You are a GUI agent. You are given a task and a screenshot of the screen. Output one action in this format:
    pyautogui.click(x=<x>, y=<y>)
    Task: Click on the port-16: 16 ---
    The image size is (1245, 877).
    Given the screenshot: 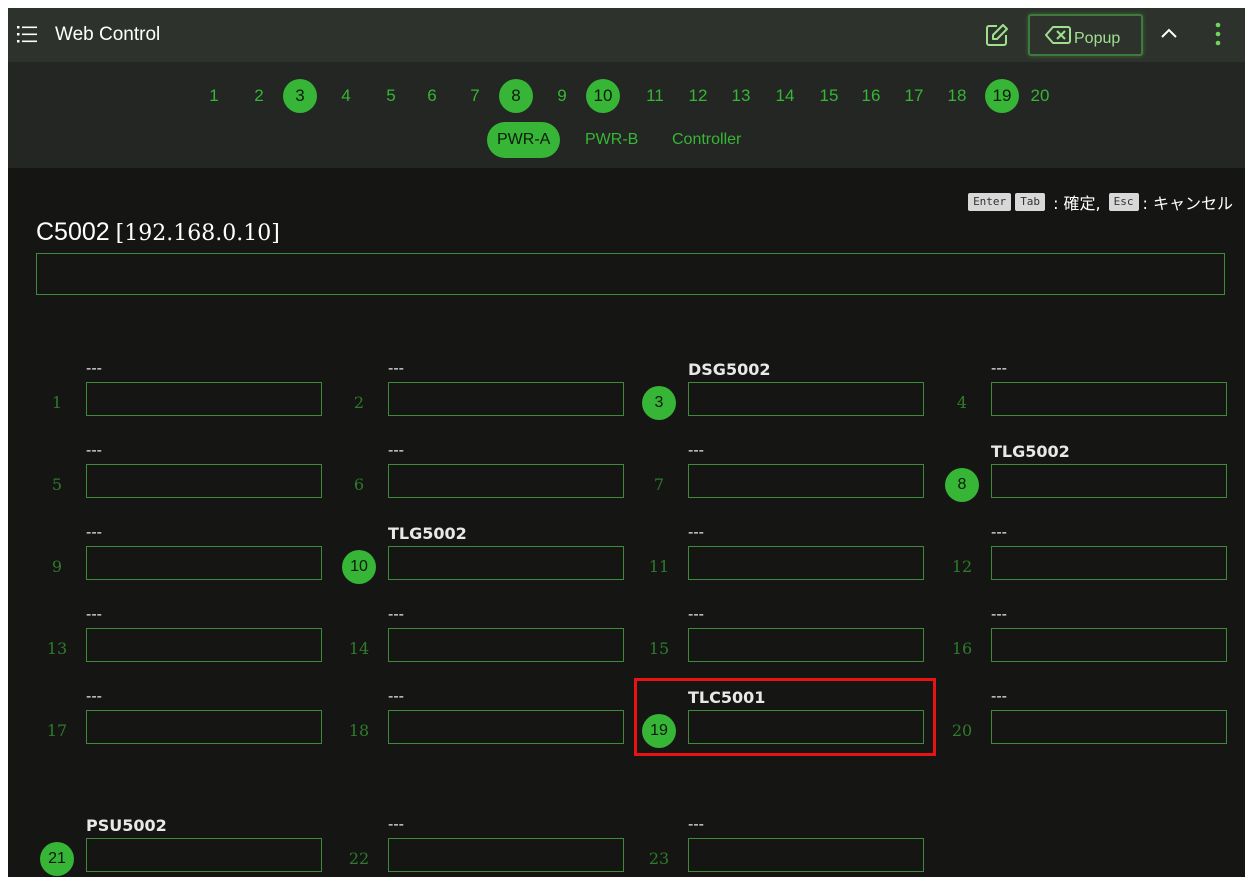 What is the action you would take?
    pyautogui.click(x=1095, y=641)
    